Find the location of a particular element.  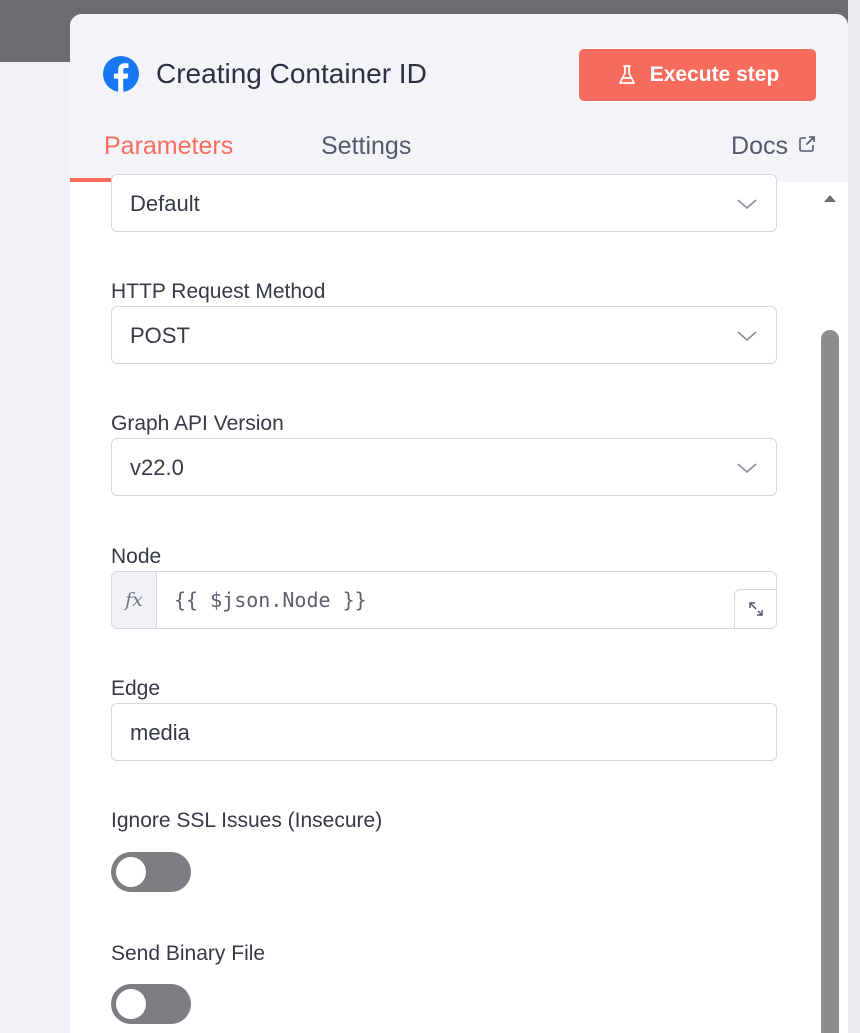

fx-badge: fx is located at coordinates (134, 600).